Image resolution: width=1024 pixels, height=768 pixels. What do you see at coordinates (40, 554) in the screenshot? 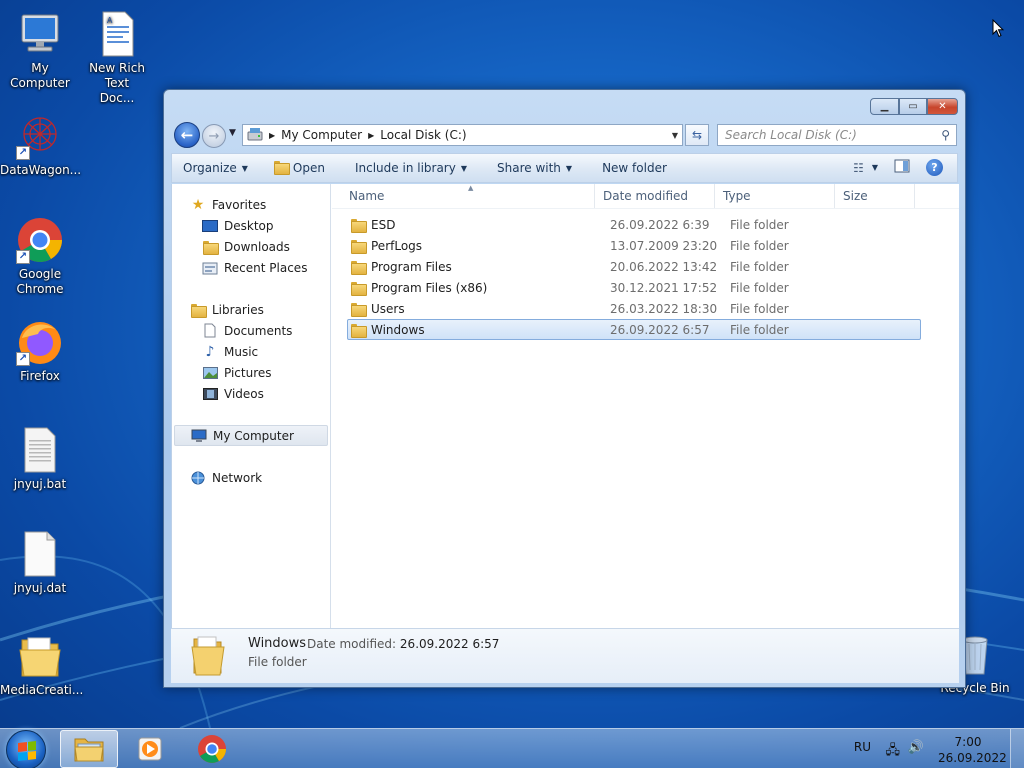
I see `dat-file-icon` at bounding box center [40, 554].